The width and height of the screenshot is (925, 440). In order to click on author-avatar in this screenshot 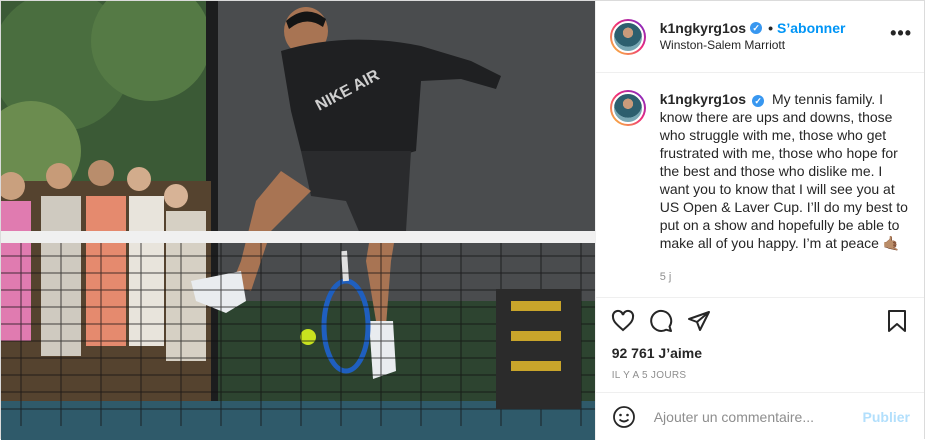, I will do `click(627, 36)`.